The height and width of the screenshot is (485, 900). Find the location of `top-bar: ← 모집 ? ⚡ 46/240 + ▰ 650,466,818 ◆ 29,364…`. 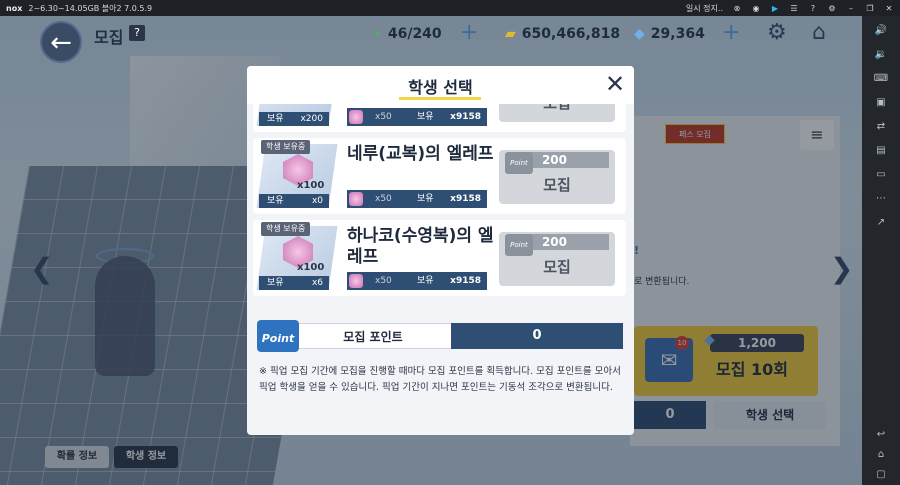

top-bar: ← 모집 ? ⚡ 46/240 + ▰ 650,466,818 ◆ 29,364… is located at coordinates (431, 39).